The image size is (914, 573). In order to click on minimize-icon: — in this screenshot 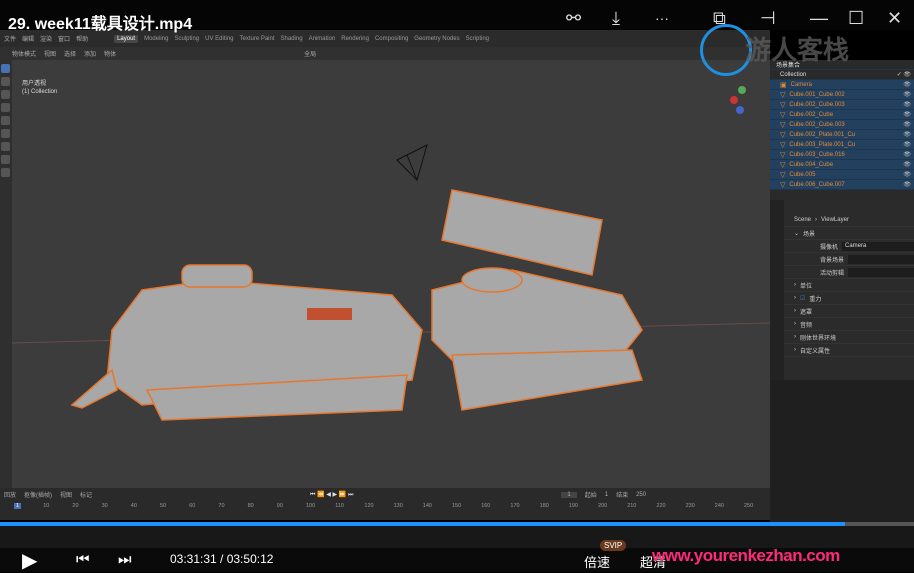, I will do `click(819, 18)`.